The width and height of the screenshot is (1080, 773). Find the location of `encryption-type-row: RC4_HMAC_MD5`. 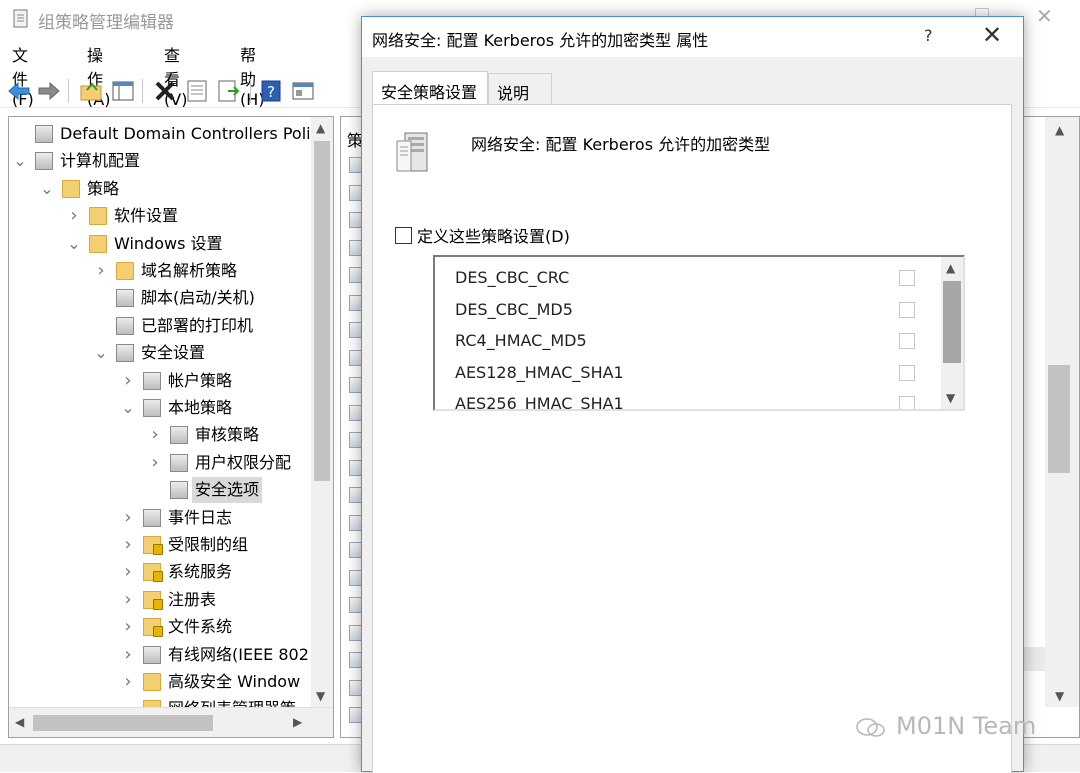

encryption-type-row: RC4_HMAC_MD5 is located at coordinates (690, 341).